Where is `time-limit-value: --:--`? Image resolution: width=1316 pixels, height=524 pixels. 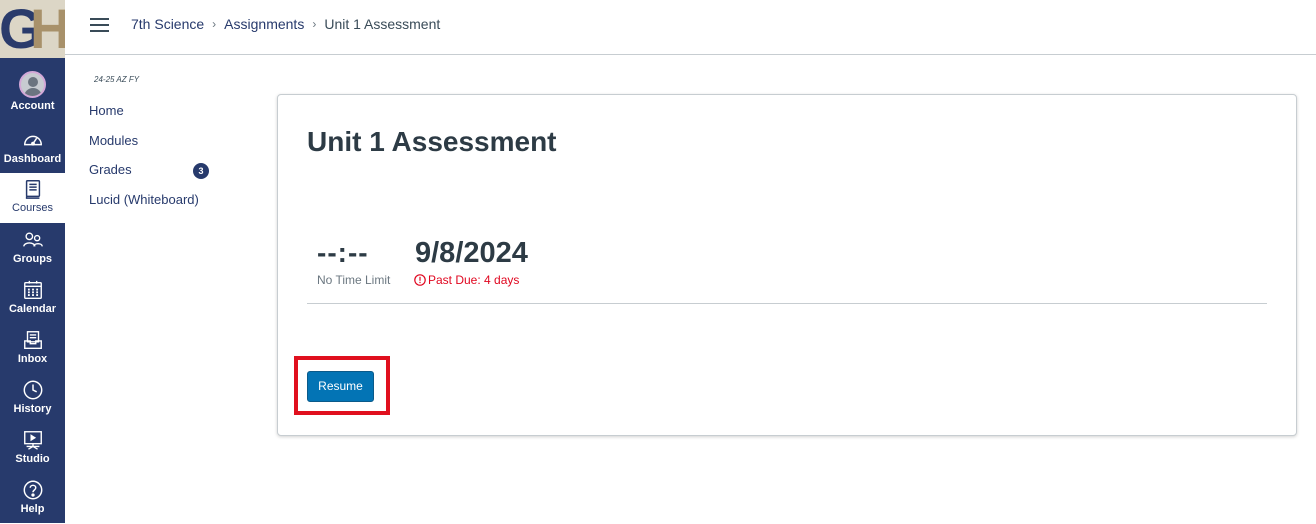
time-limit-value: --:-- is located at coordinates (343, 252).